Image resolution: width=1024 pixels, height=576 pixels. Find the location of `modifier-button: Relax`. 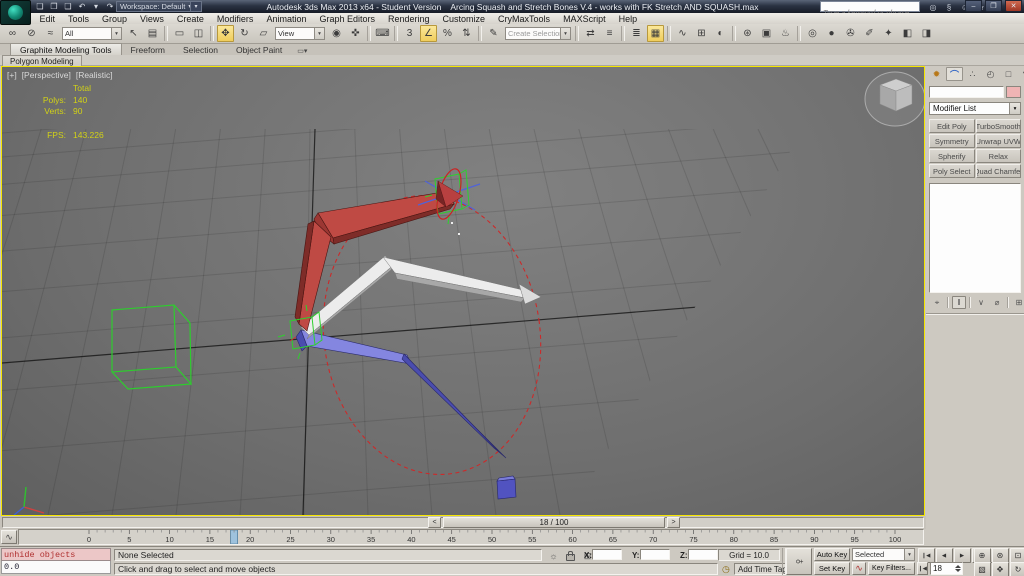

modifier-button: Relax is located at coordinates (998, 156).